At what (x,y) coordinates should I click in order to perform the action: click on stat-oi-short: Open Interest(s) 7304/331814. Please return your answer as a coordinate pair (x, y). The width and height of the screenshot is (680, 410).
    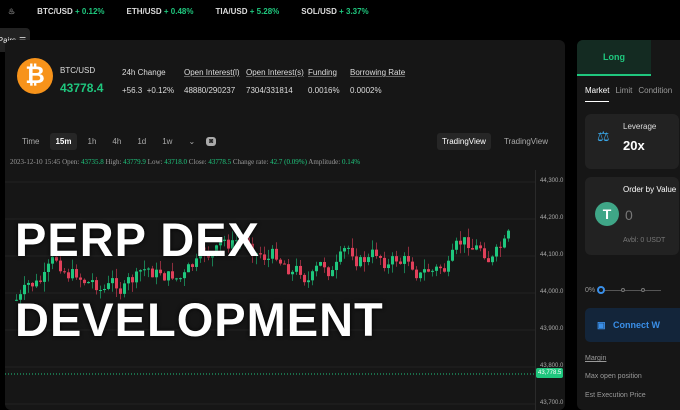
    Looking at the image, I should click on (275, 81).